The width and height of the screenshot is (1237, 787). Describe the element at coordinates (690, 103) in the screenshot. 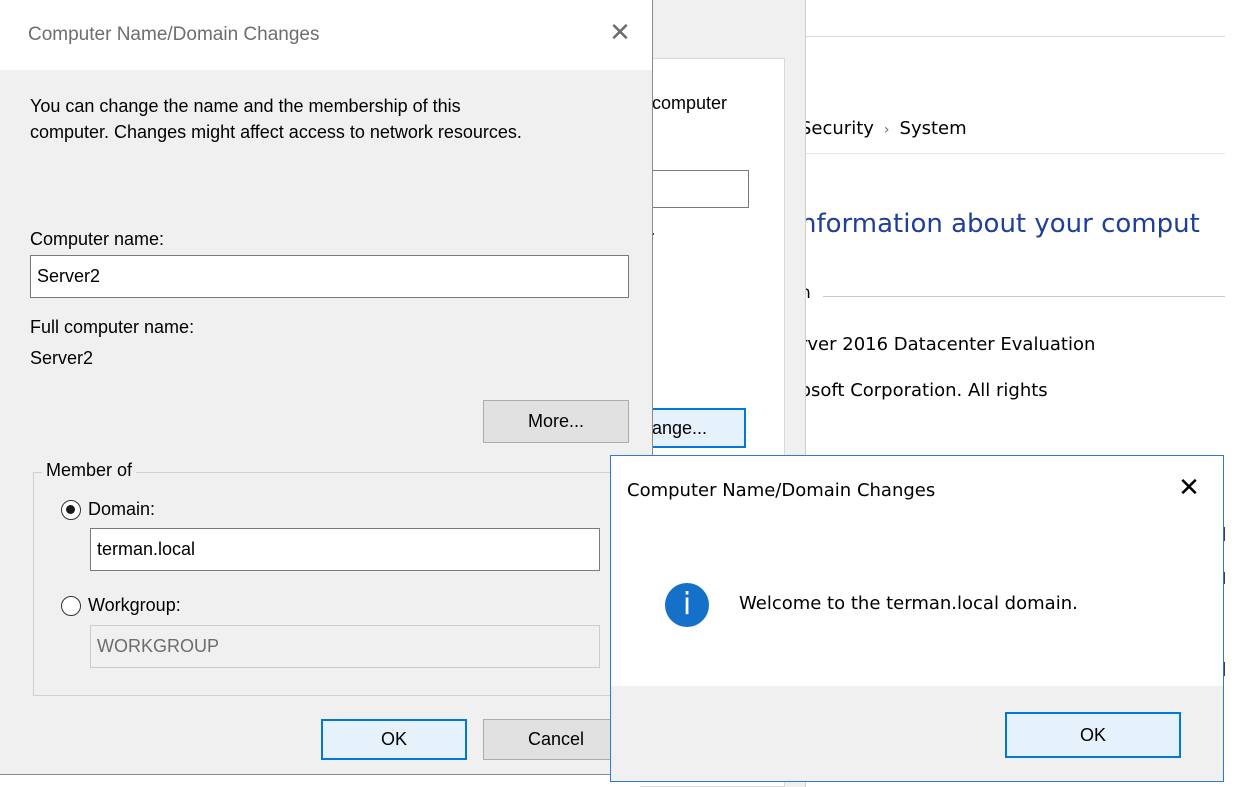

I see `computer-description-label: computer` at that location.